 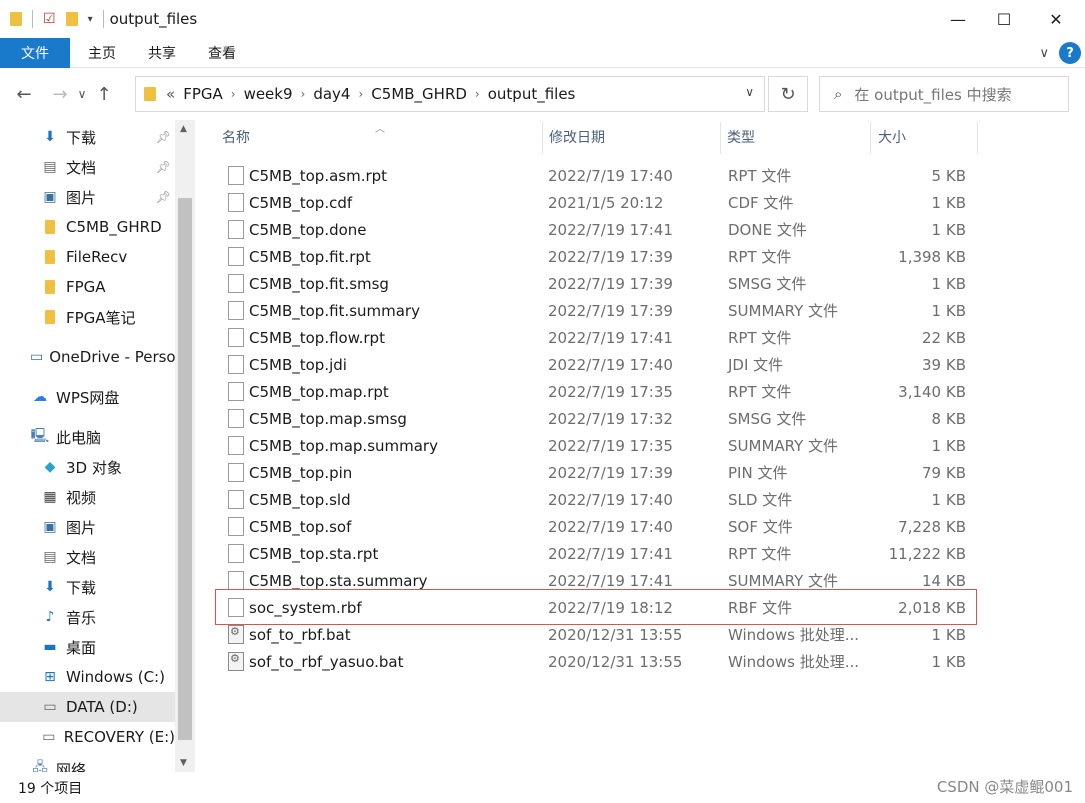 I want to click on file-row: C5MB_top.sld 2022/7/19 17:40 SLD 文件 1 KB, so click(x=600, y=499).